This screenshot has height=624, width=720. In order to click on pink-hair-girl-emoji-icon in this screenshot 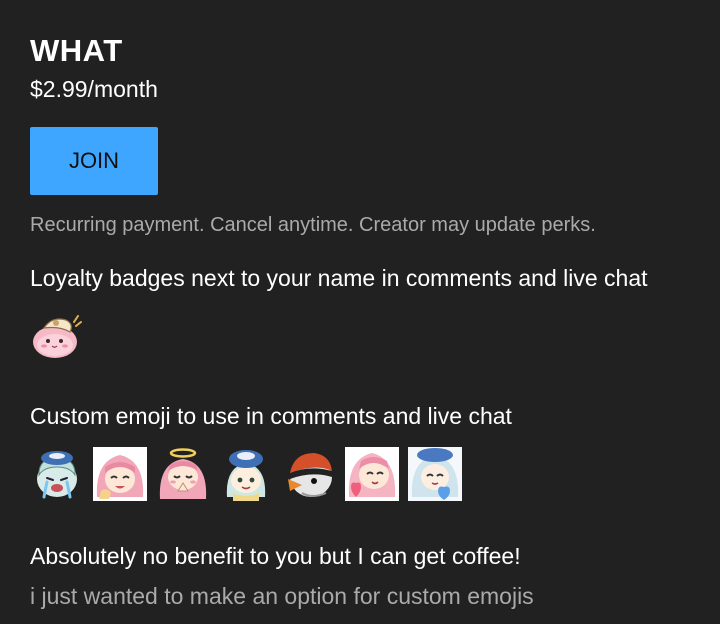, I will do `click(120, 474)`.